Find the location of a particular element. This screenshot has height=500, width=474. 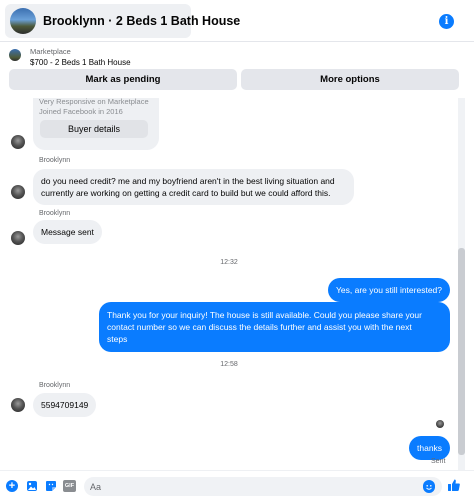

message-composer: + GIF is located at coordinates (237, 485).